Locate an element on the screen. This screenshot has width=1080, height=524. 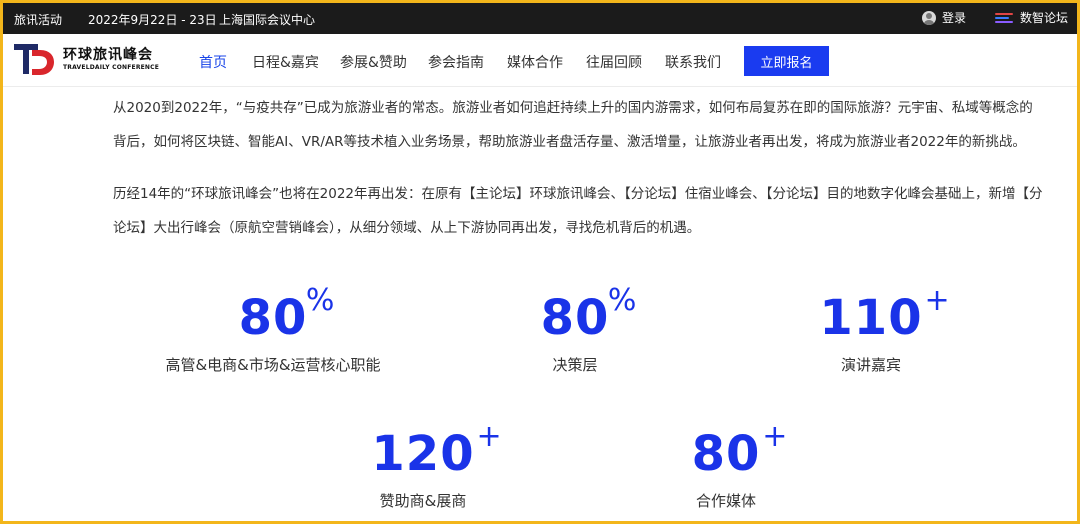
login-label: 登录 is located at coordinates (953, 18).